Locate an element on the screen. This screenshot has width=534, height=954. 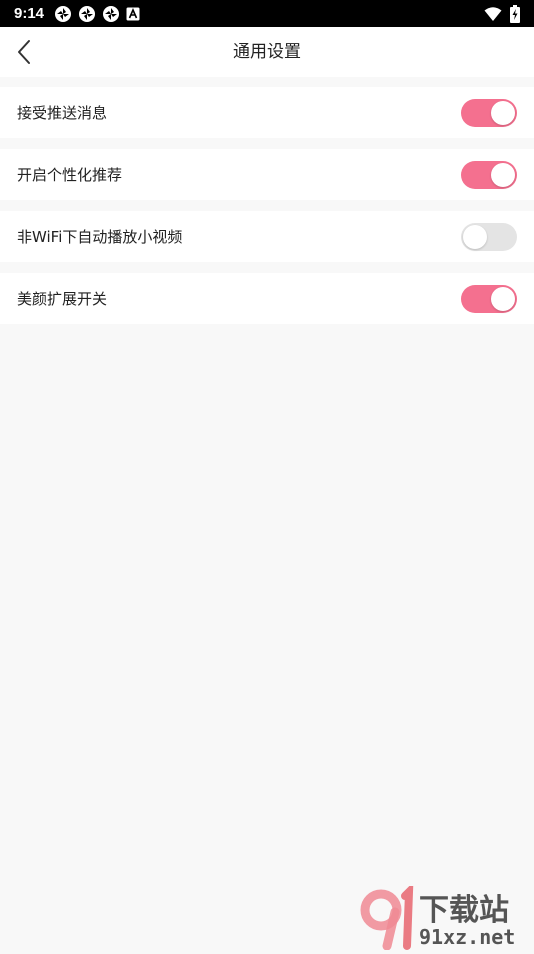
page-title: 通用设置 is located at coordinates (267, 52).